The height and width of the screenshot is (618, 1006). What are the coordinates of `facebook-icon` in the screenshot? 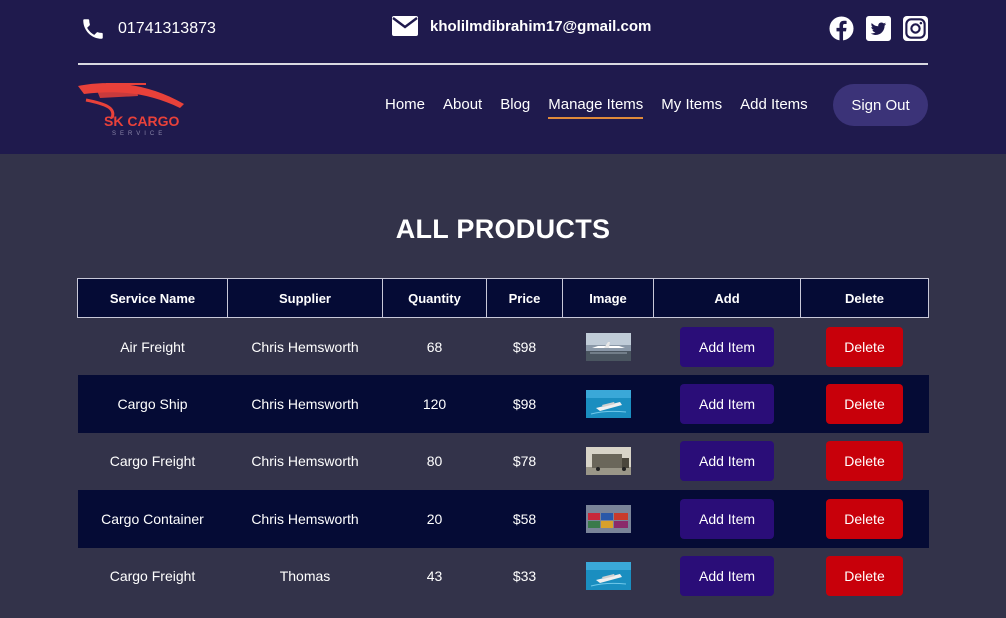 It's located at (841, 28).